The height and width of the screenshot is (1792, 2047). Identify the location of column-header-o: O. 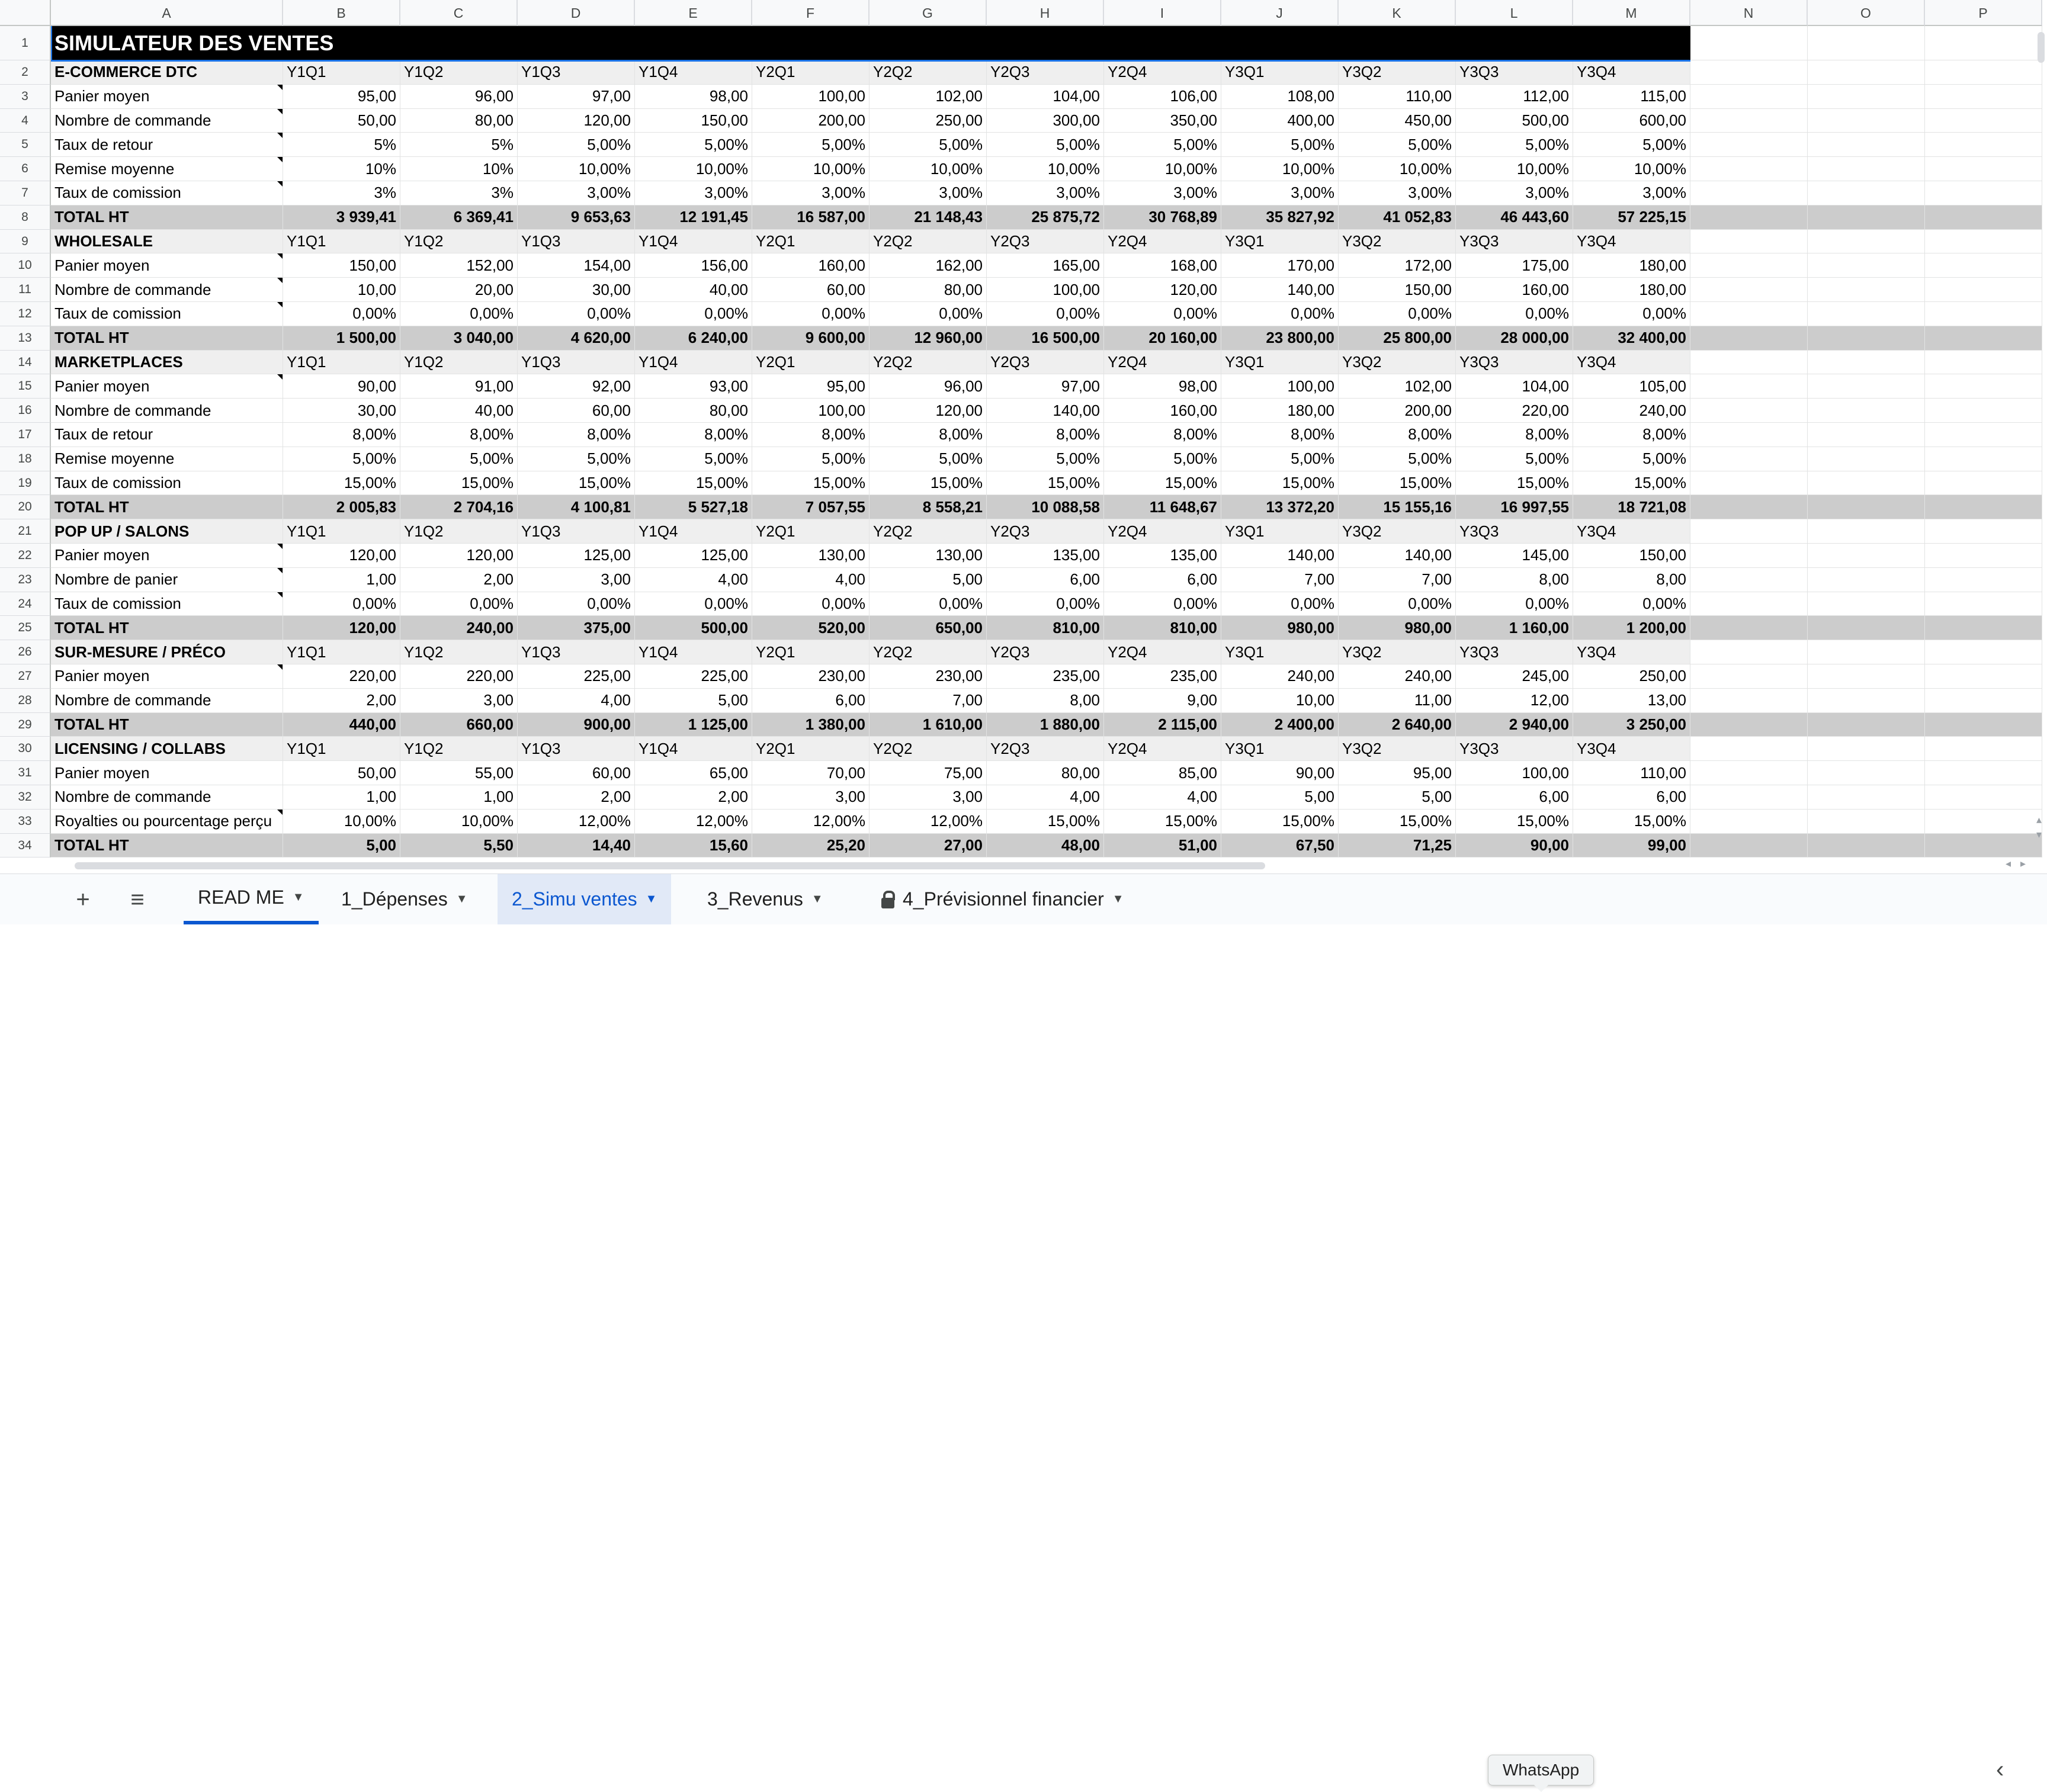
(1866, 13).